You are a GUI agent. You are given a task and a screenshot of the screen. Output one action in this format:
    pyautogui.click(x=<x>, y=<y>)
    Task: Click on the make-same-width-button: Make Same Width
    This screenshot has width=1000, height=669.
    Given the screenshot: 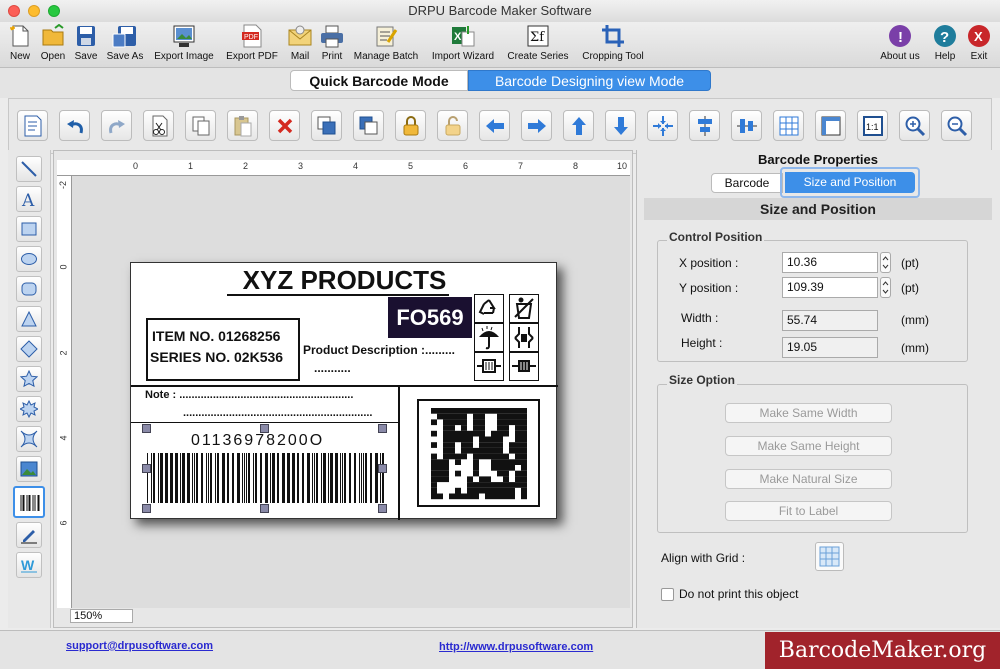 What is the action you would take?
    pyautogui.click(x=808, y=413)
    